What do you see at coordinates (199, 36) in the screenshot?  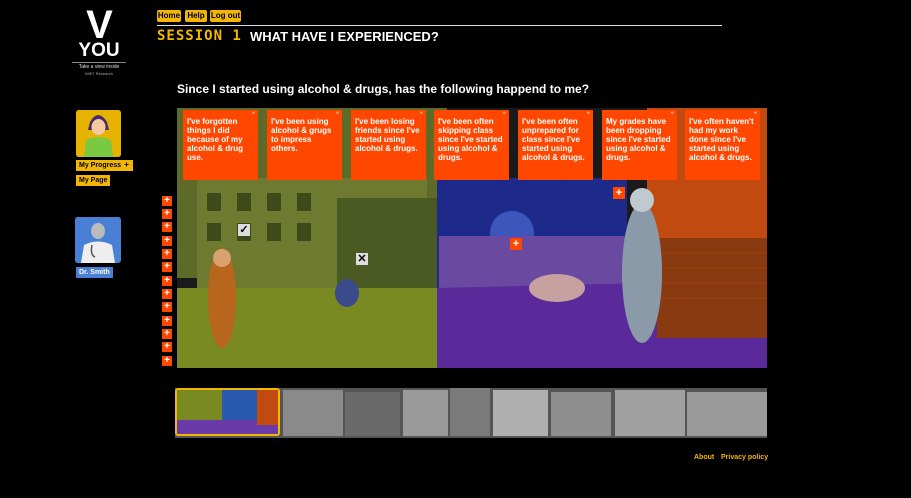 I see `session-label: SESSION 1` at bounding box center [199, 36].